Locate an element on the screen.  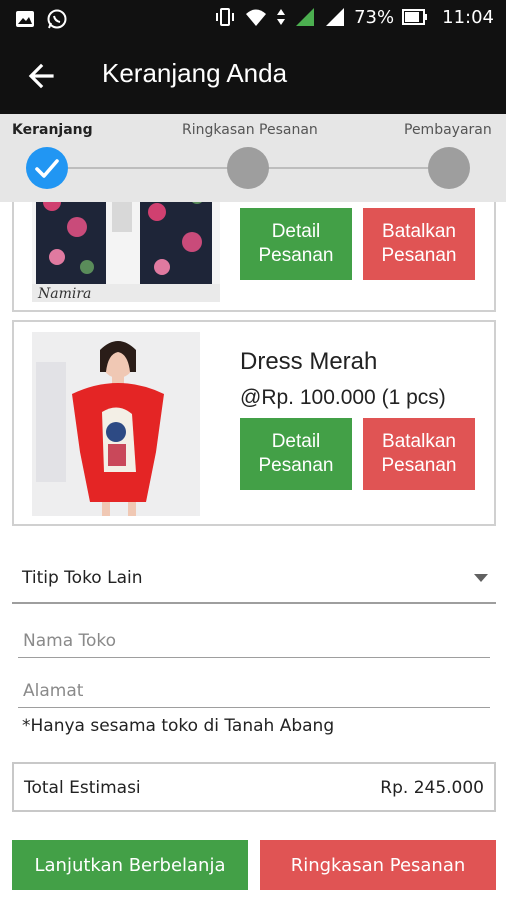
status-bar: 73% 11:04 is located at coordinates (253, 19).